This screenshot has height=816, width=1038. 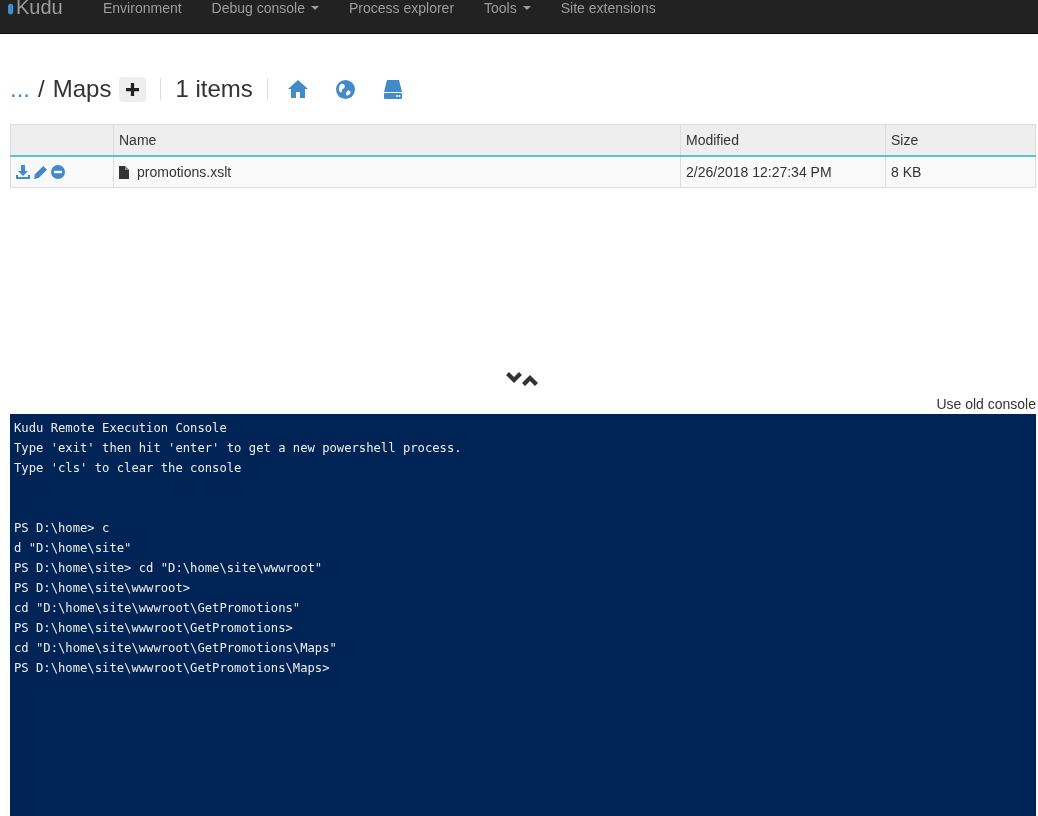 I want to click on column-header: Size, so click(x=960, y=140).